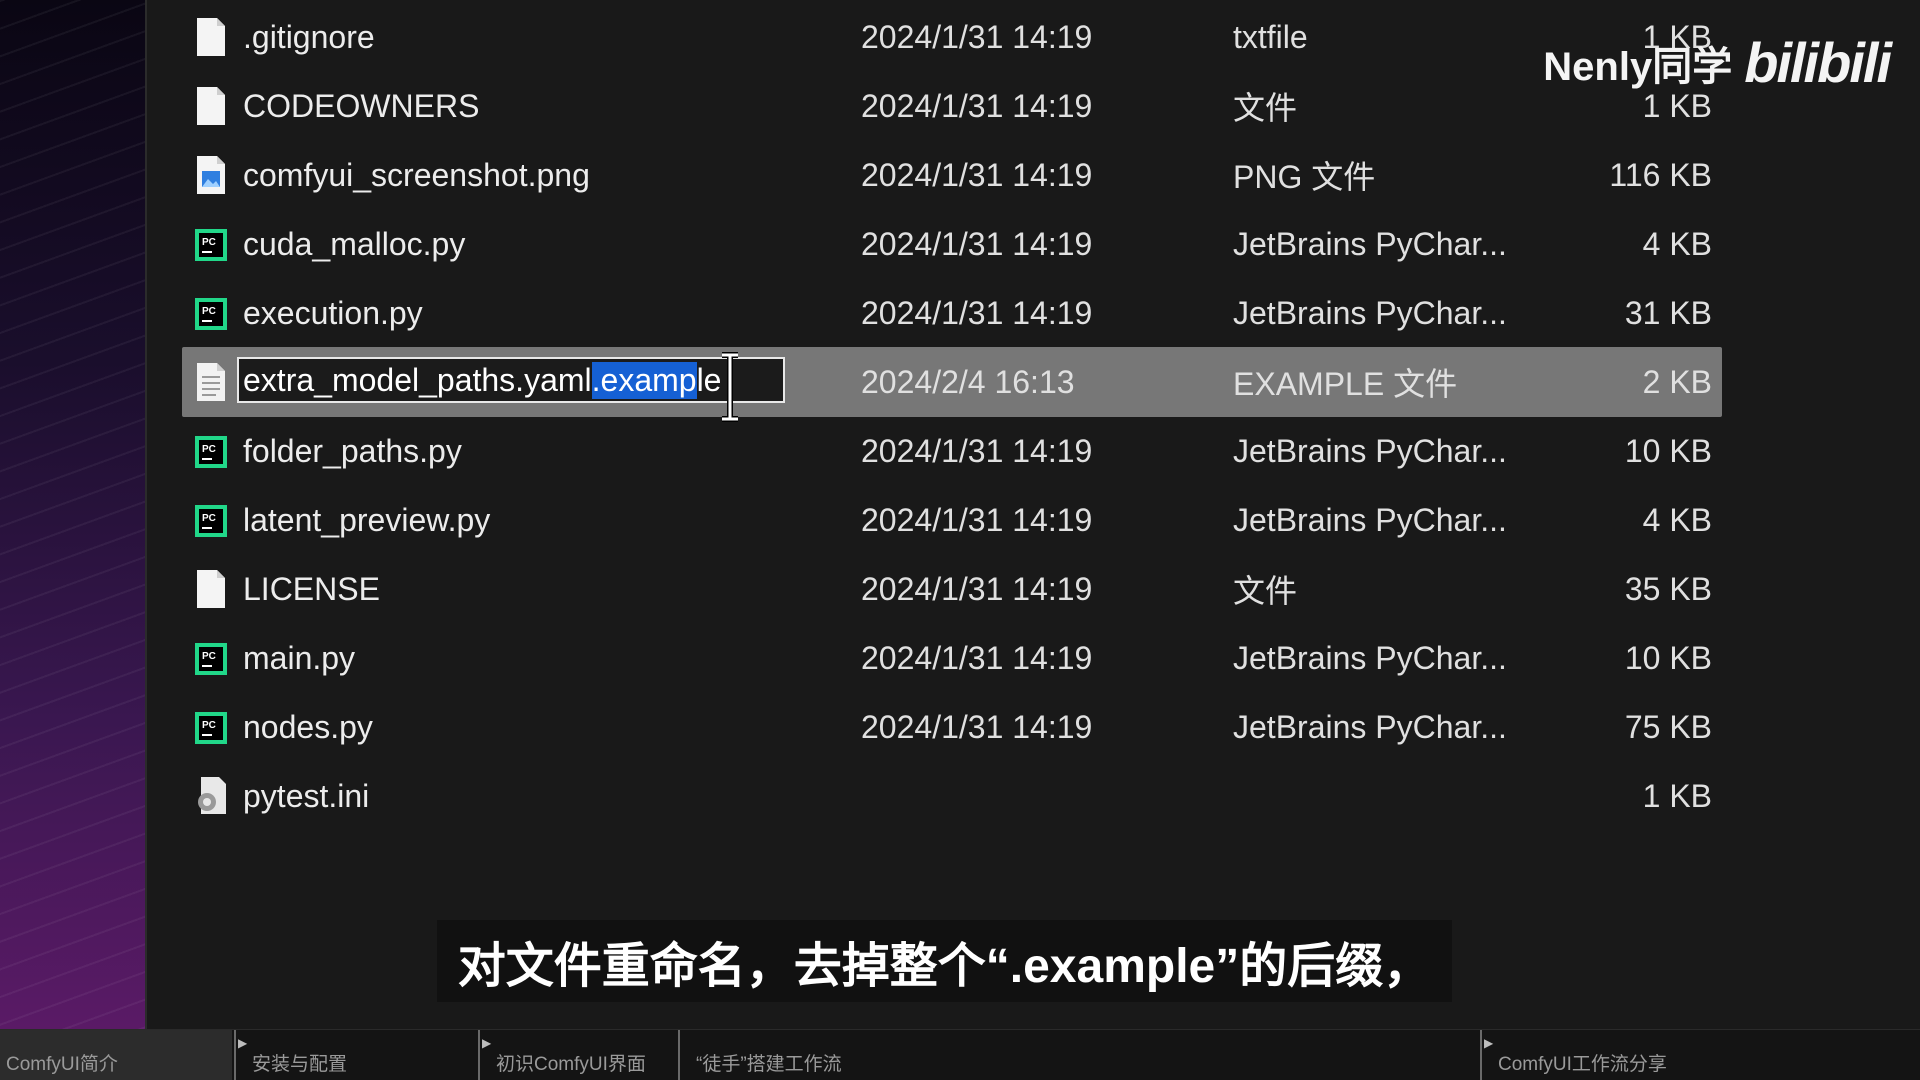  Describe the element at coordinates (300, 1064) in the screenshot. I see `chapter-label: 安装与配置` at that location.